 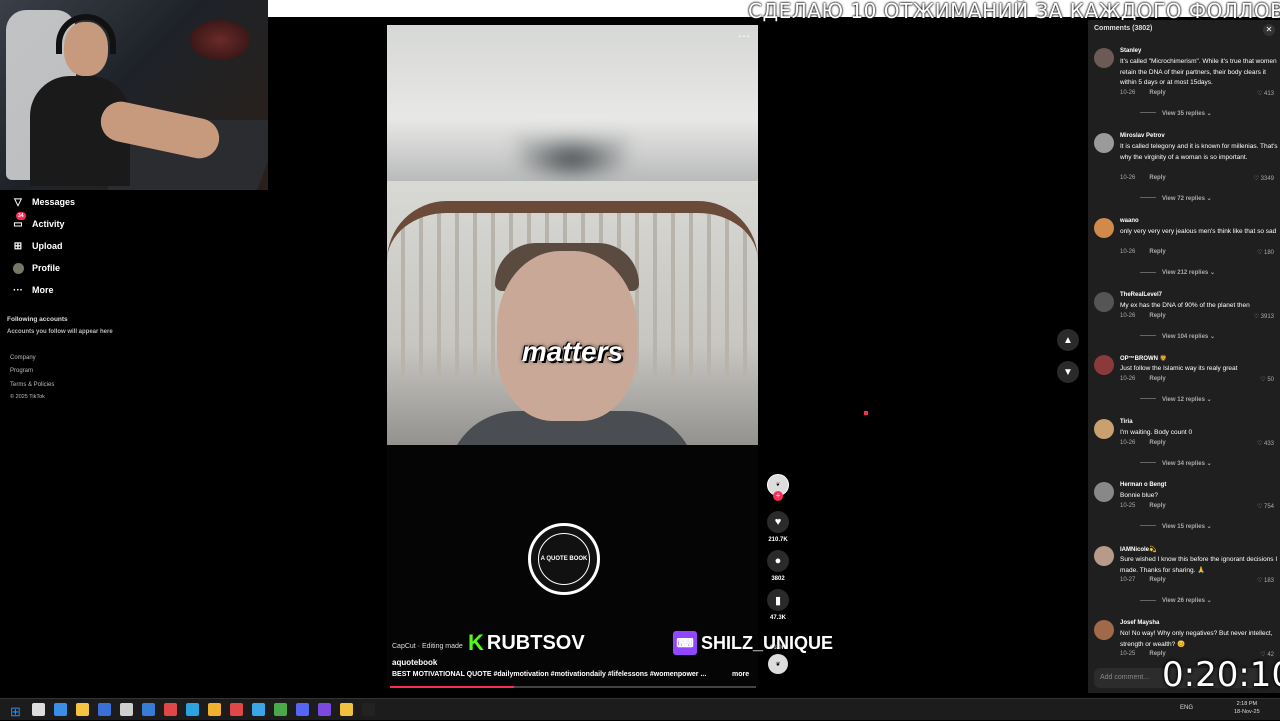 I want to click on twitch-overlay: ⌨ SHILZ_UNIQUE, so click(x=753, y=643).